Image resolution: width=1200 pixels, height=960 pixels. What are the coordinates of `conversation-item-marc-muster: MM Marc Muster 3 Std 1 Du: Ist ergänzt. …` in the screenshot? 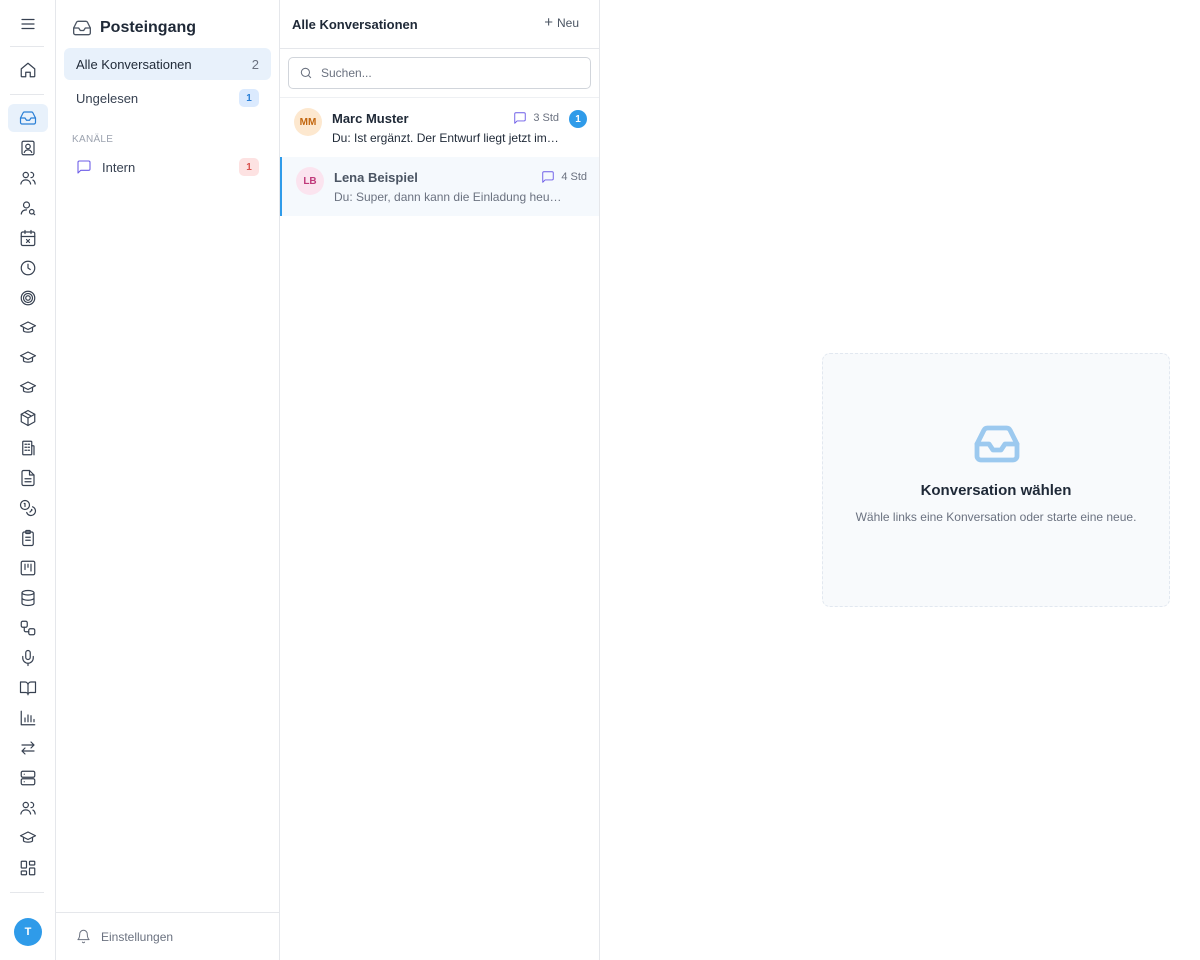 It's located at (439, 127).